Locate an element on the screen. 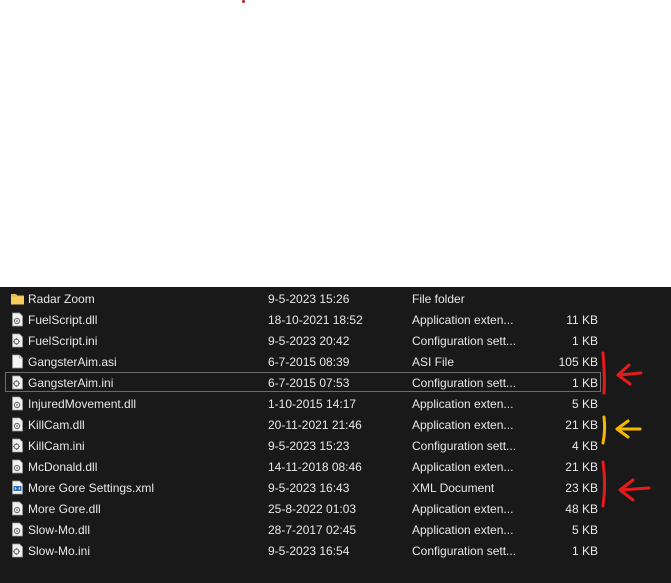  file-date-modified: 14-11-2018 08:46 is located at coordinates (315, 467).